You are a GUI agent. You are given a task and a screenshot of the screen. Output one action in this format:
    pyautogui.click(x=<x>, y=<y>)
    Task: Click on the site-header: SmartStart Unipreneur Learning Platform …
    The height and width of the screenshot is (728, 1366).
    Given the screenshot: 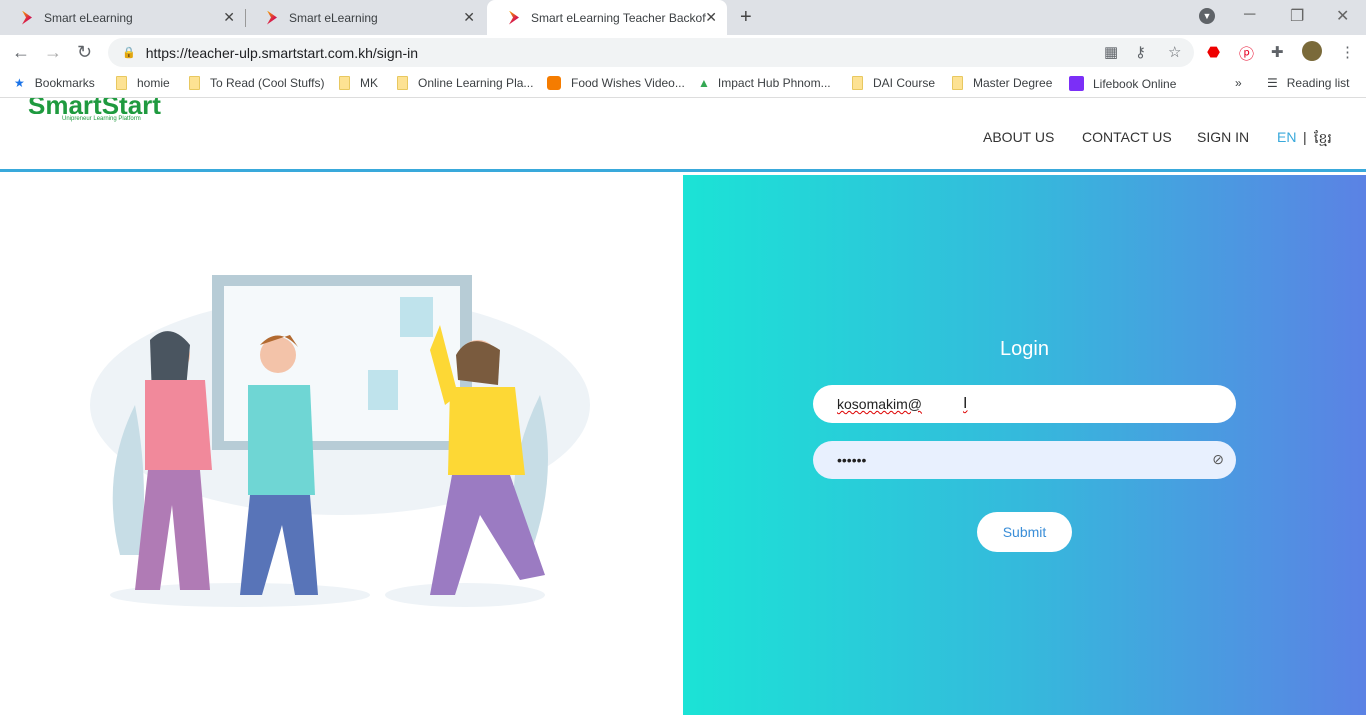 What is the action you would take?
    pyautogui.click(x=683, y=135)
    